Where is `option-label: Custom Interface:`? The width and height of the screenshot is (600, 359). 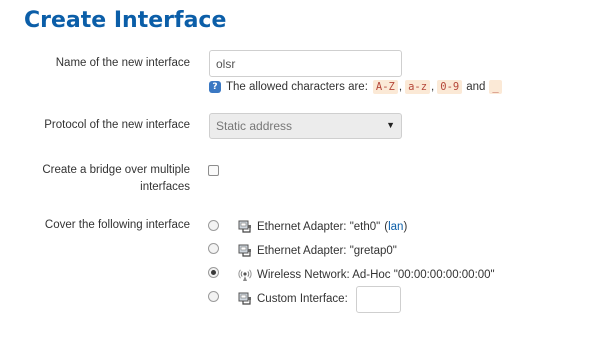 option-label: Custom Interface: is located at coordinates (302, 299).